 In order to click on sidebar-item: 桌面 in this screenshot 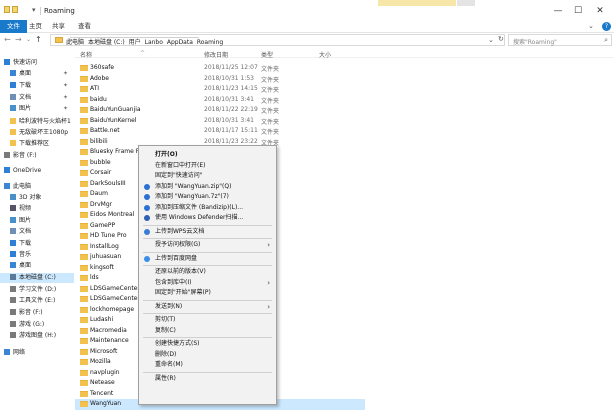, I will do `click(37, 266)`.